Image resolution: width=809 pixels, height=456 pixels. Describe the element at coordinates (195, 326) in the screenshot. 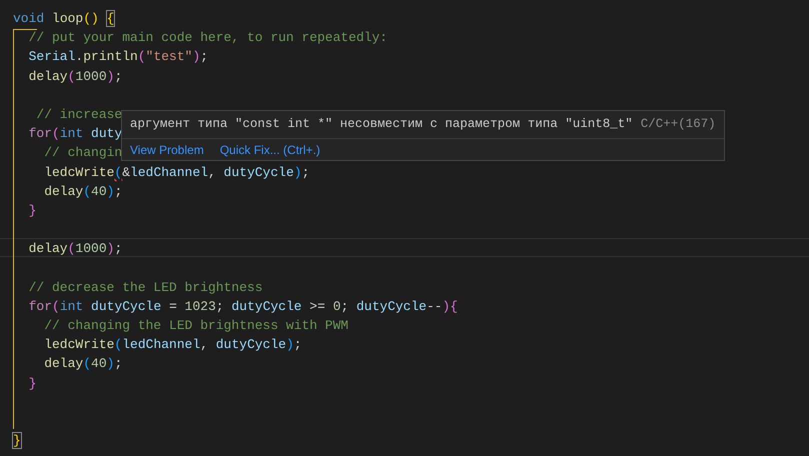

I see `code-line: // changing the LED brightness with PWM` at that location.